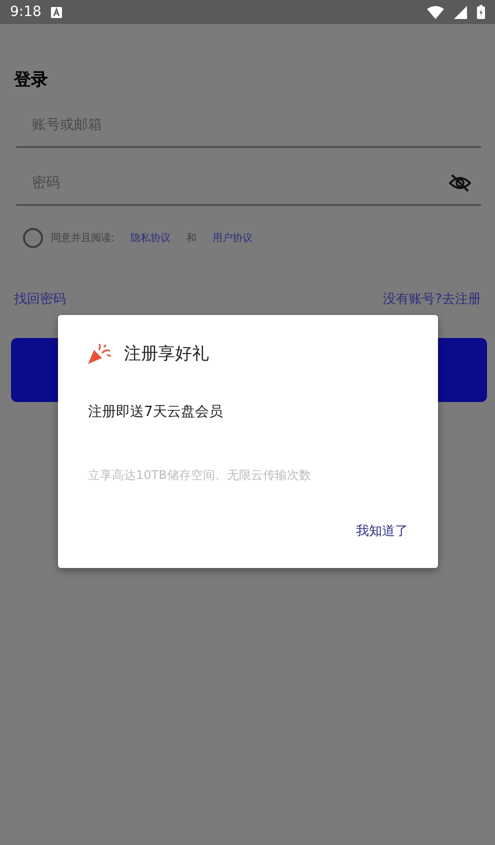 The width and height of the screenshot is (495, 845). I want to click on notification-icon, so click(56, 12).